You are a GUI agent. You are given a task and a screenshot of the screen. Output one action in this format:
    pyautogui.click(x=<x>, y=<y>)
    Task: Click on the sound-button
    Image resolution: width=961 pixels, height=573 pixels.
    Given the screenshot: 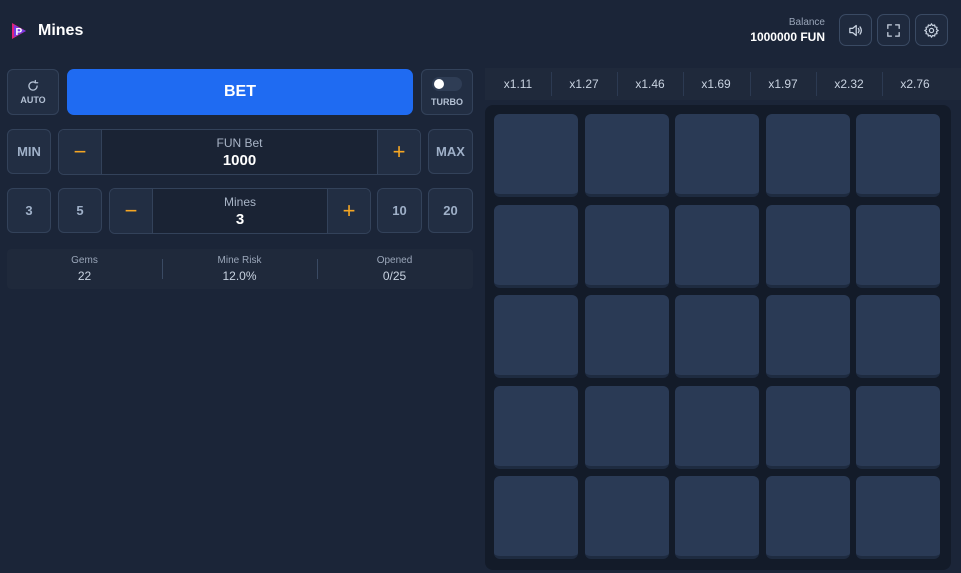 What is the action you would take?
    pyautogui.click(x=855, y=30)
    